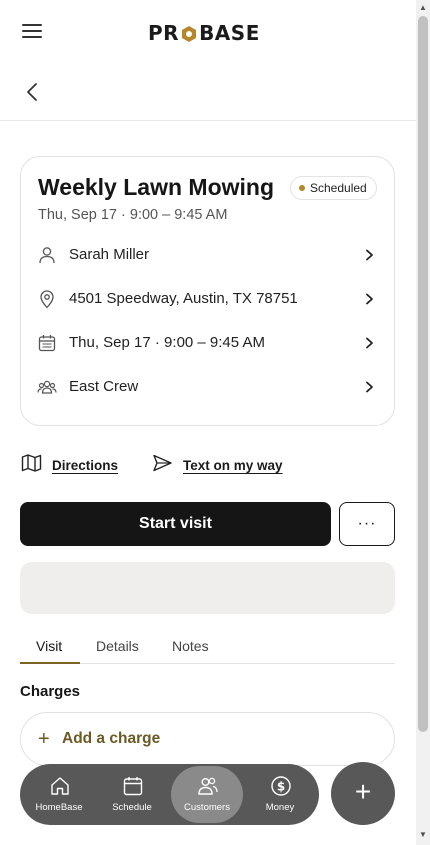 The width and height of the screenshot is (430, 845). What do you see at coordinates (175, 524) in the screenshot?
I see `start-visit-button: Start visit` at bounding box center [175, 524].